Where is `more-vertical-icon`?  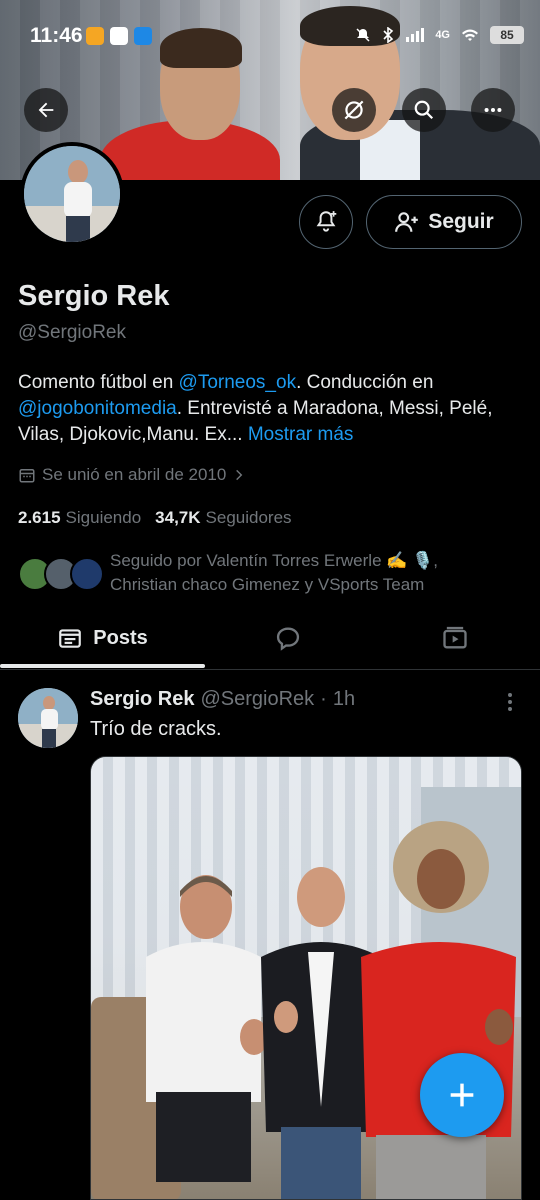
more-vertical-icon is located at coordinates (510, 702).